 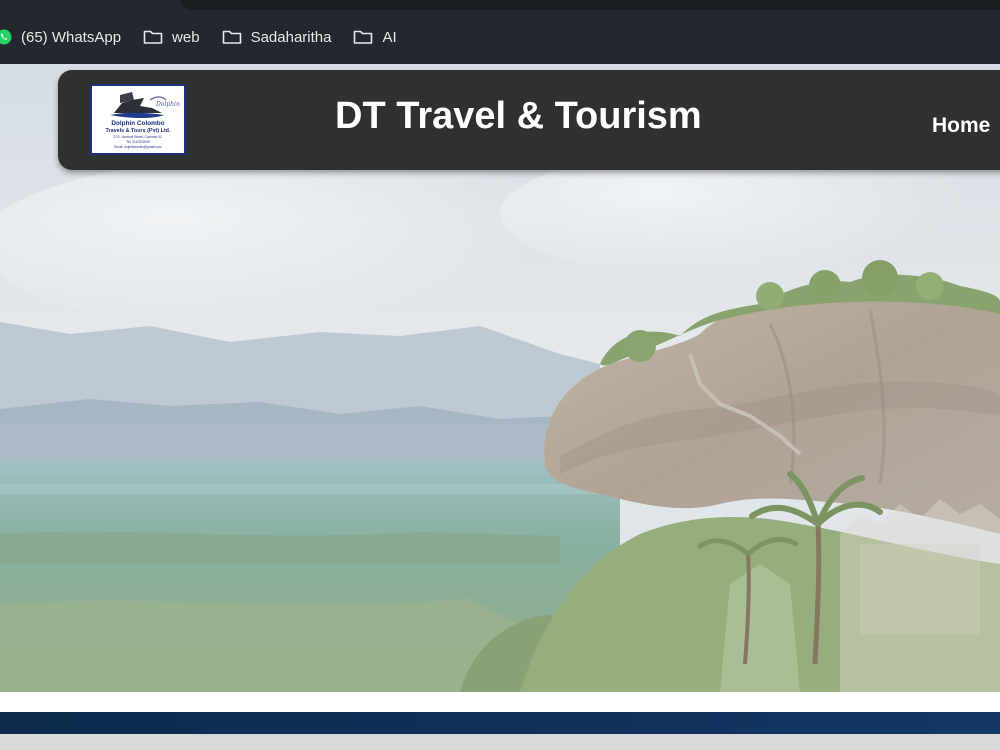 I want to click on logo-script-text: Dolphin, so click(x=167, y=104).